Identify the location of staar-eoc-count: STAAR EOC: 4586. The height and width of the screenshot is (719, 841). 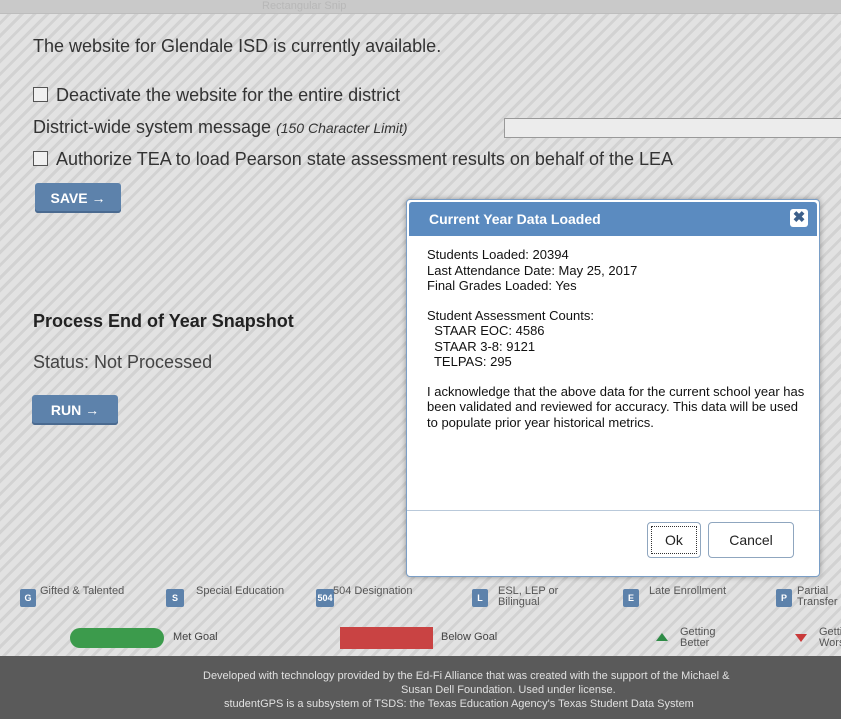
(486, 330).